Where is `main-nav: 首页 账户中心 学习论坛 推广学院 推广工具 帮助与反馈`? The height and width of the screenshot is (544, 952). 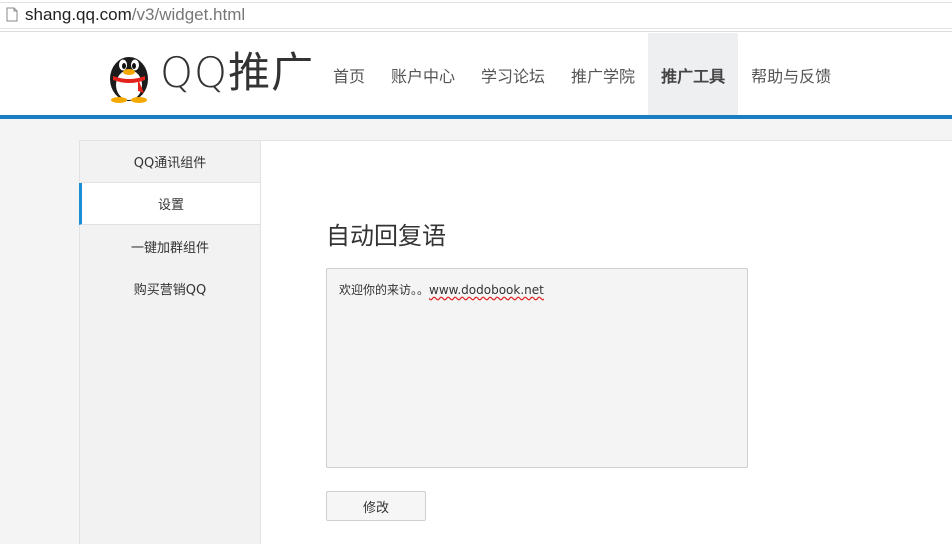
main-nav: 首页 账户中心 学习论坛 推广学院 推广工具 帮助与反馈 is located at coordinates (582, 74).